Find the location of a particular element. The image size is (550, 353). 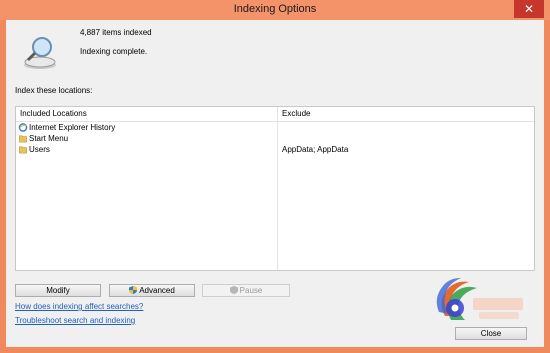

list-item: Users AppData; AppData is located at coordinates (275, 149).